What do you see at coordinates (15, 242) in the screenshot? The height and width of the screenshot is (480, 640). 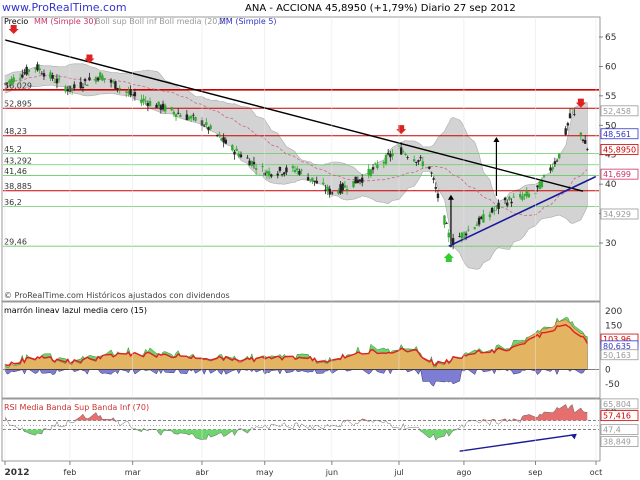 I see `level-label: 29,46` at bounding box center [15, 242].